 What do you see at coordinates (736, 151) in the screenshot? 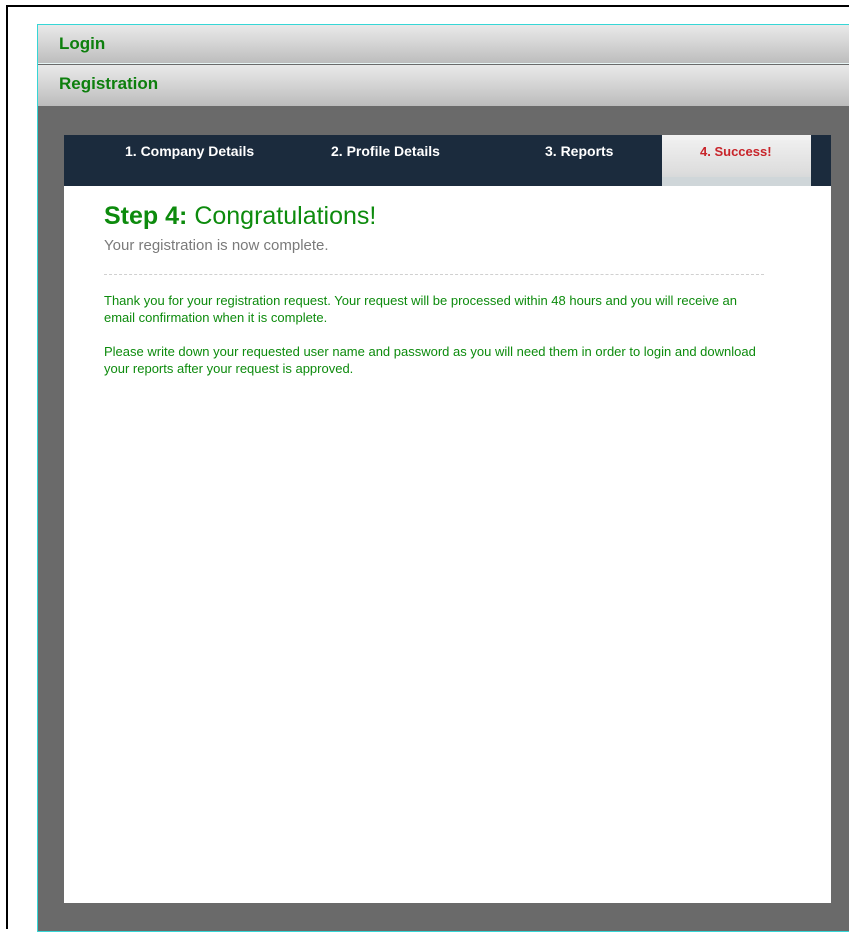
I see `tab-success-label: 4. Success!` at bounding box center [736, 151].